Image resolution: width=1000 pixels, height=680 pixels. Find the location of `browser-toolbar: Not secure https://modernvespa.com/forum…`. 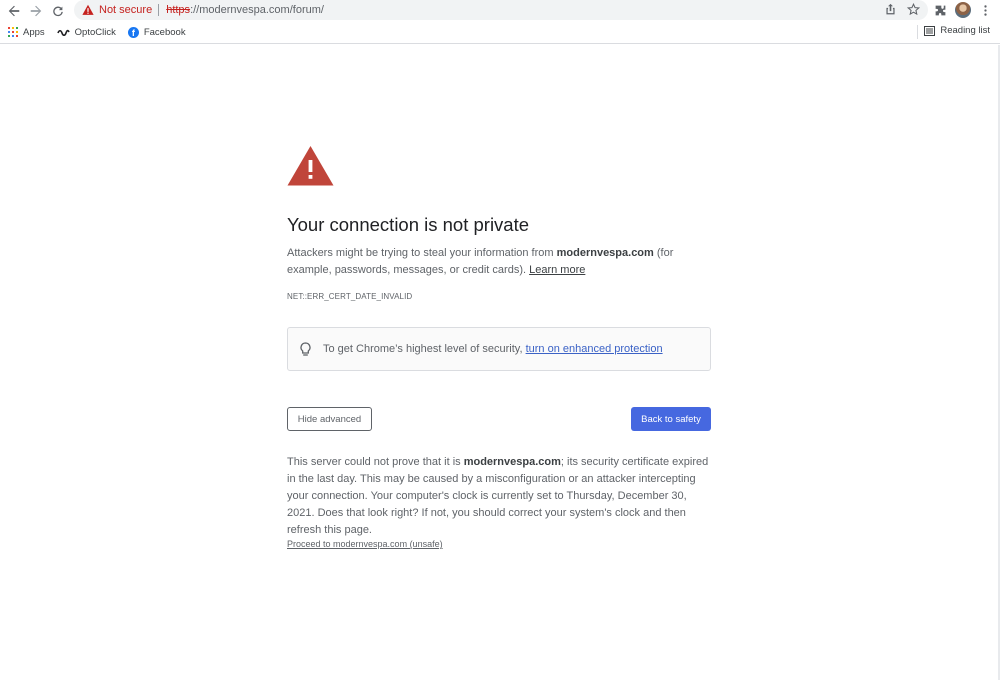

browser-toolbar: Not secure https://modernvespa.com/forum… is located at coordinates (500, 10).